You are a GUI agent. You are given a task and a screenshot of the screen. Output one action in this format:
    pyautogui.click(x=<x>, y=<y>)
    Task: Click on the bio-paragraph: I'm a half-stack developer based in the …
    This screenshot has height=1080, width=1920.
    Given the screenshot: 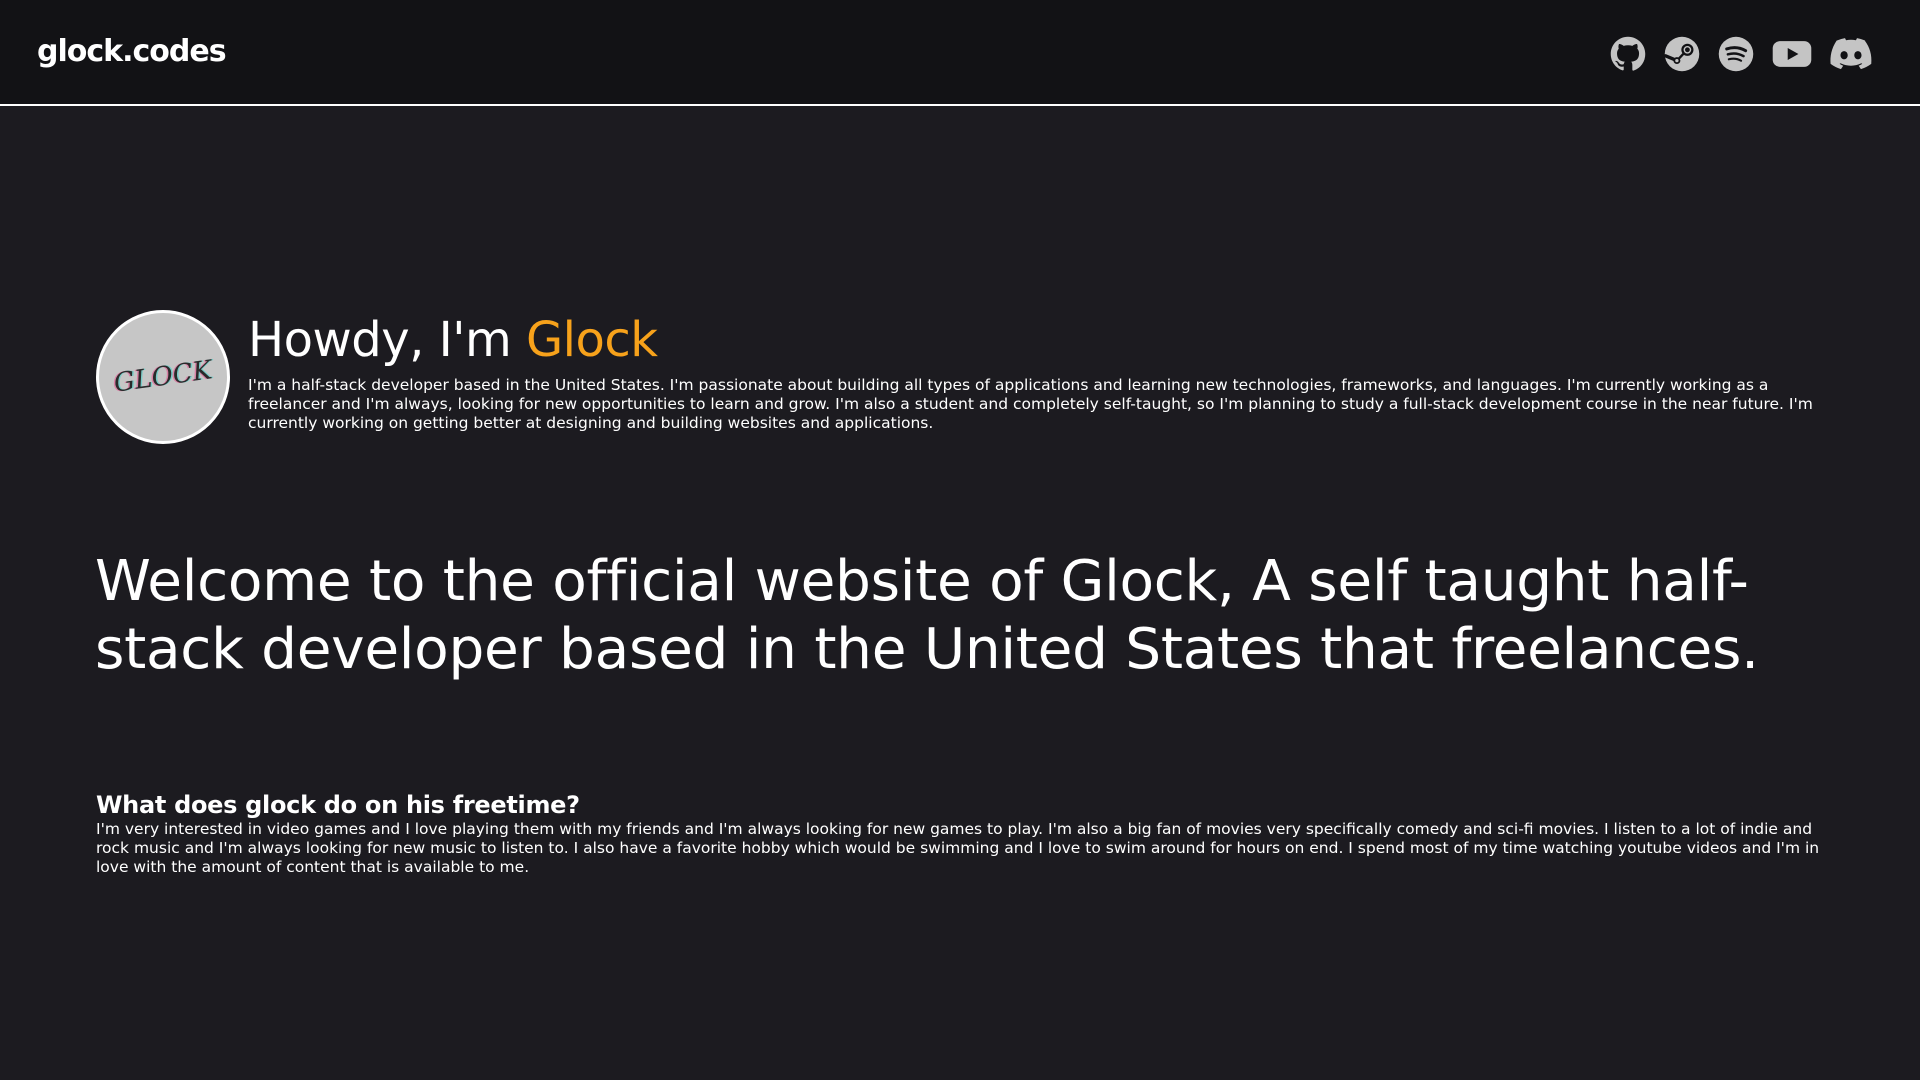 What is the action you would take?
    pyautogui.click(x=1030, y=404)
    